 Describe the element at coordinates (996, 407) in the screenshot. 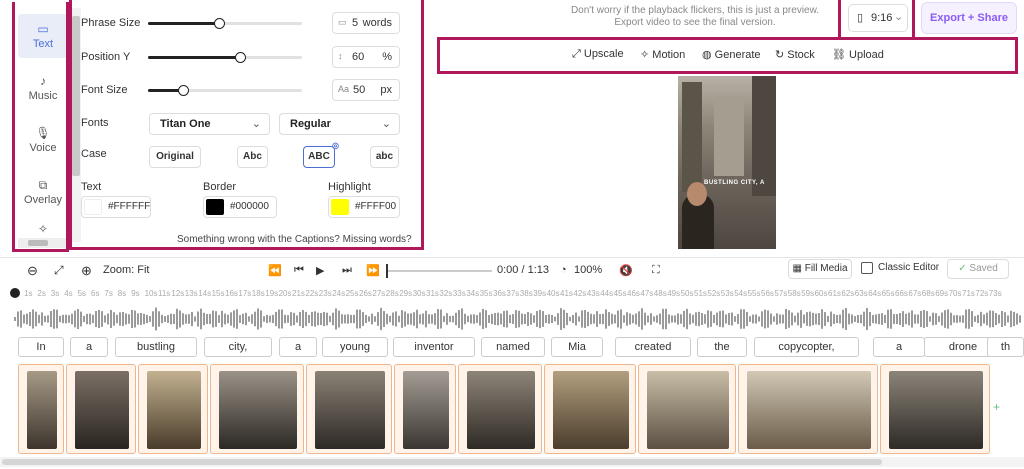

I see `add-clip-icon: +` at that location.